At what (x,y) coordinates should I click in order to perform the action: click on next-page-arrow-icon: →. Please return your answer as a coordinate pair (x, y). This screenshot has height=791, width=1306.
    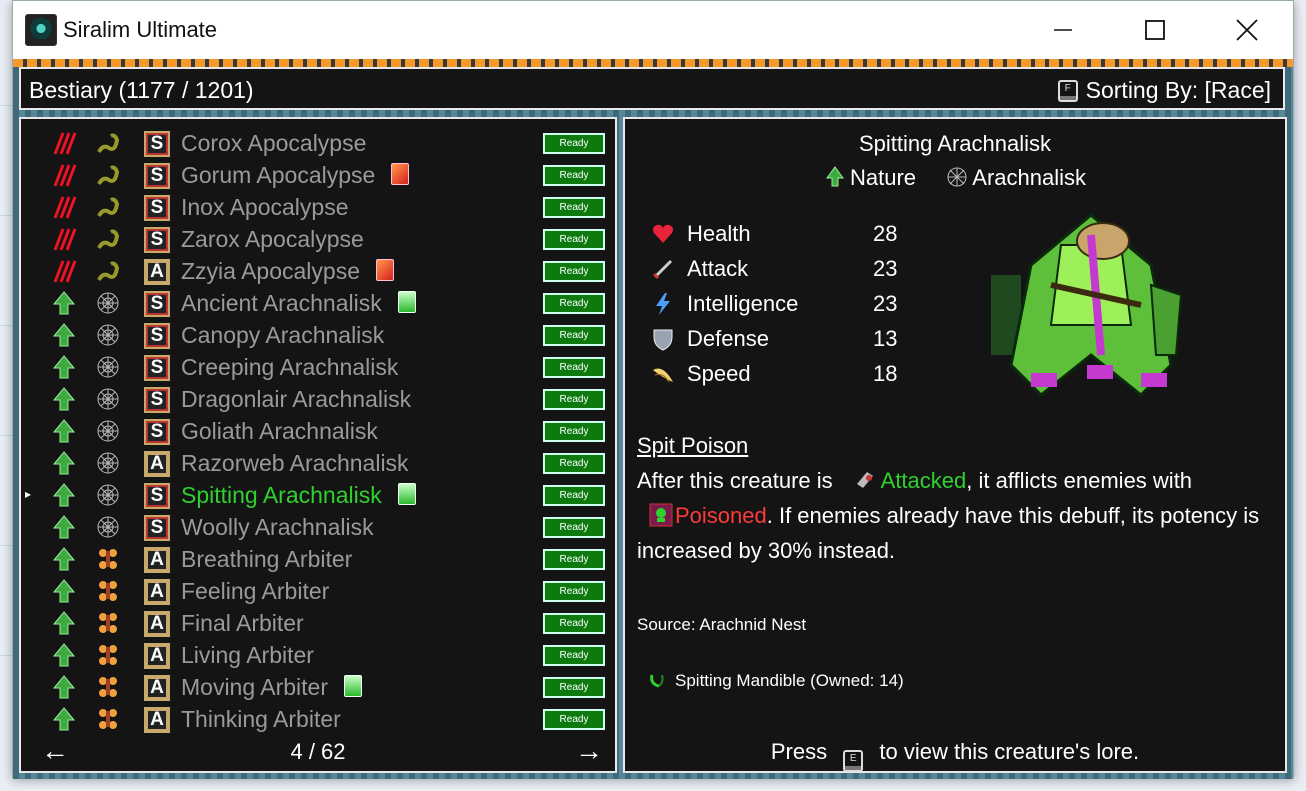
    Looking at the image, I should click on (589, 751).